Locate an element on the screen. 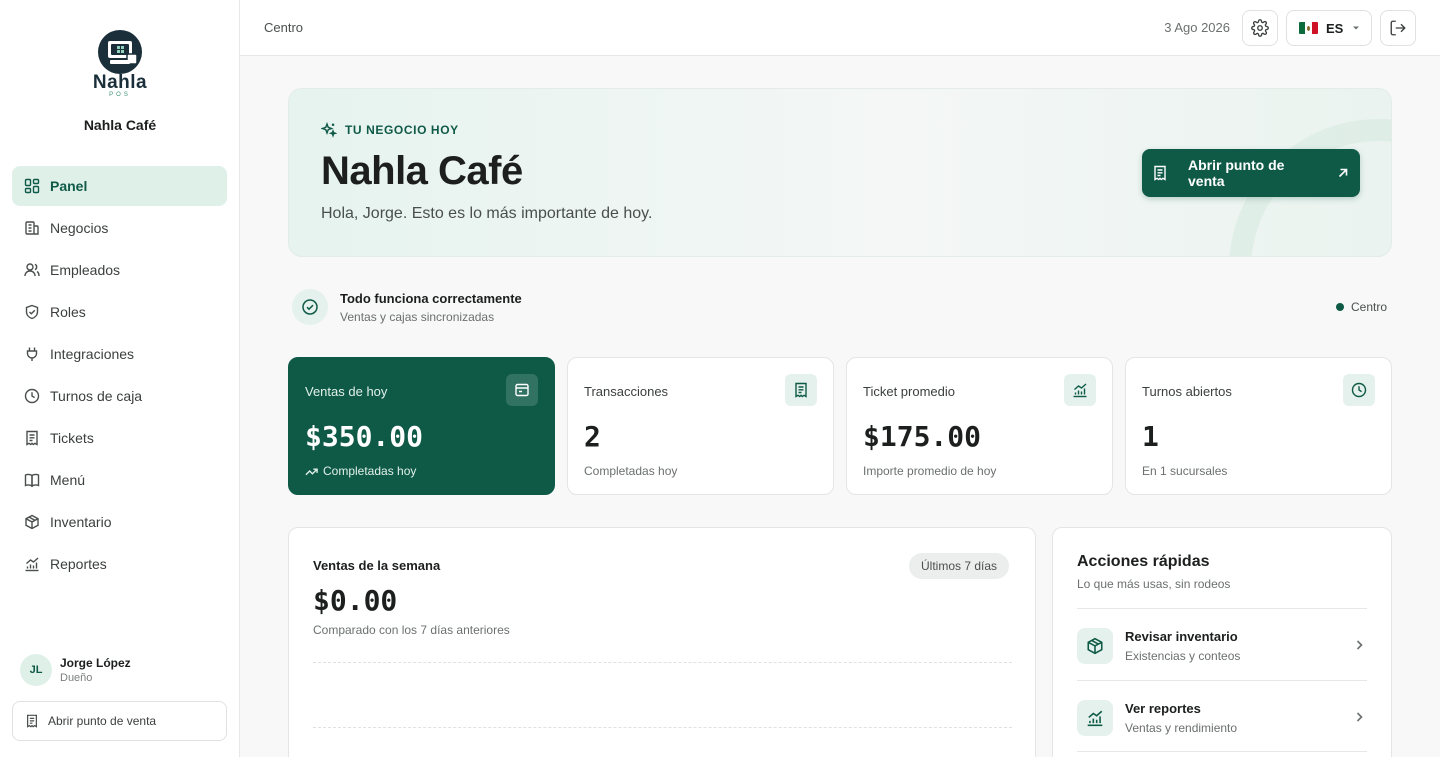  building-icon is located at coordinates (32, 228).